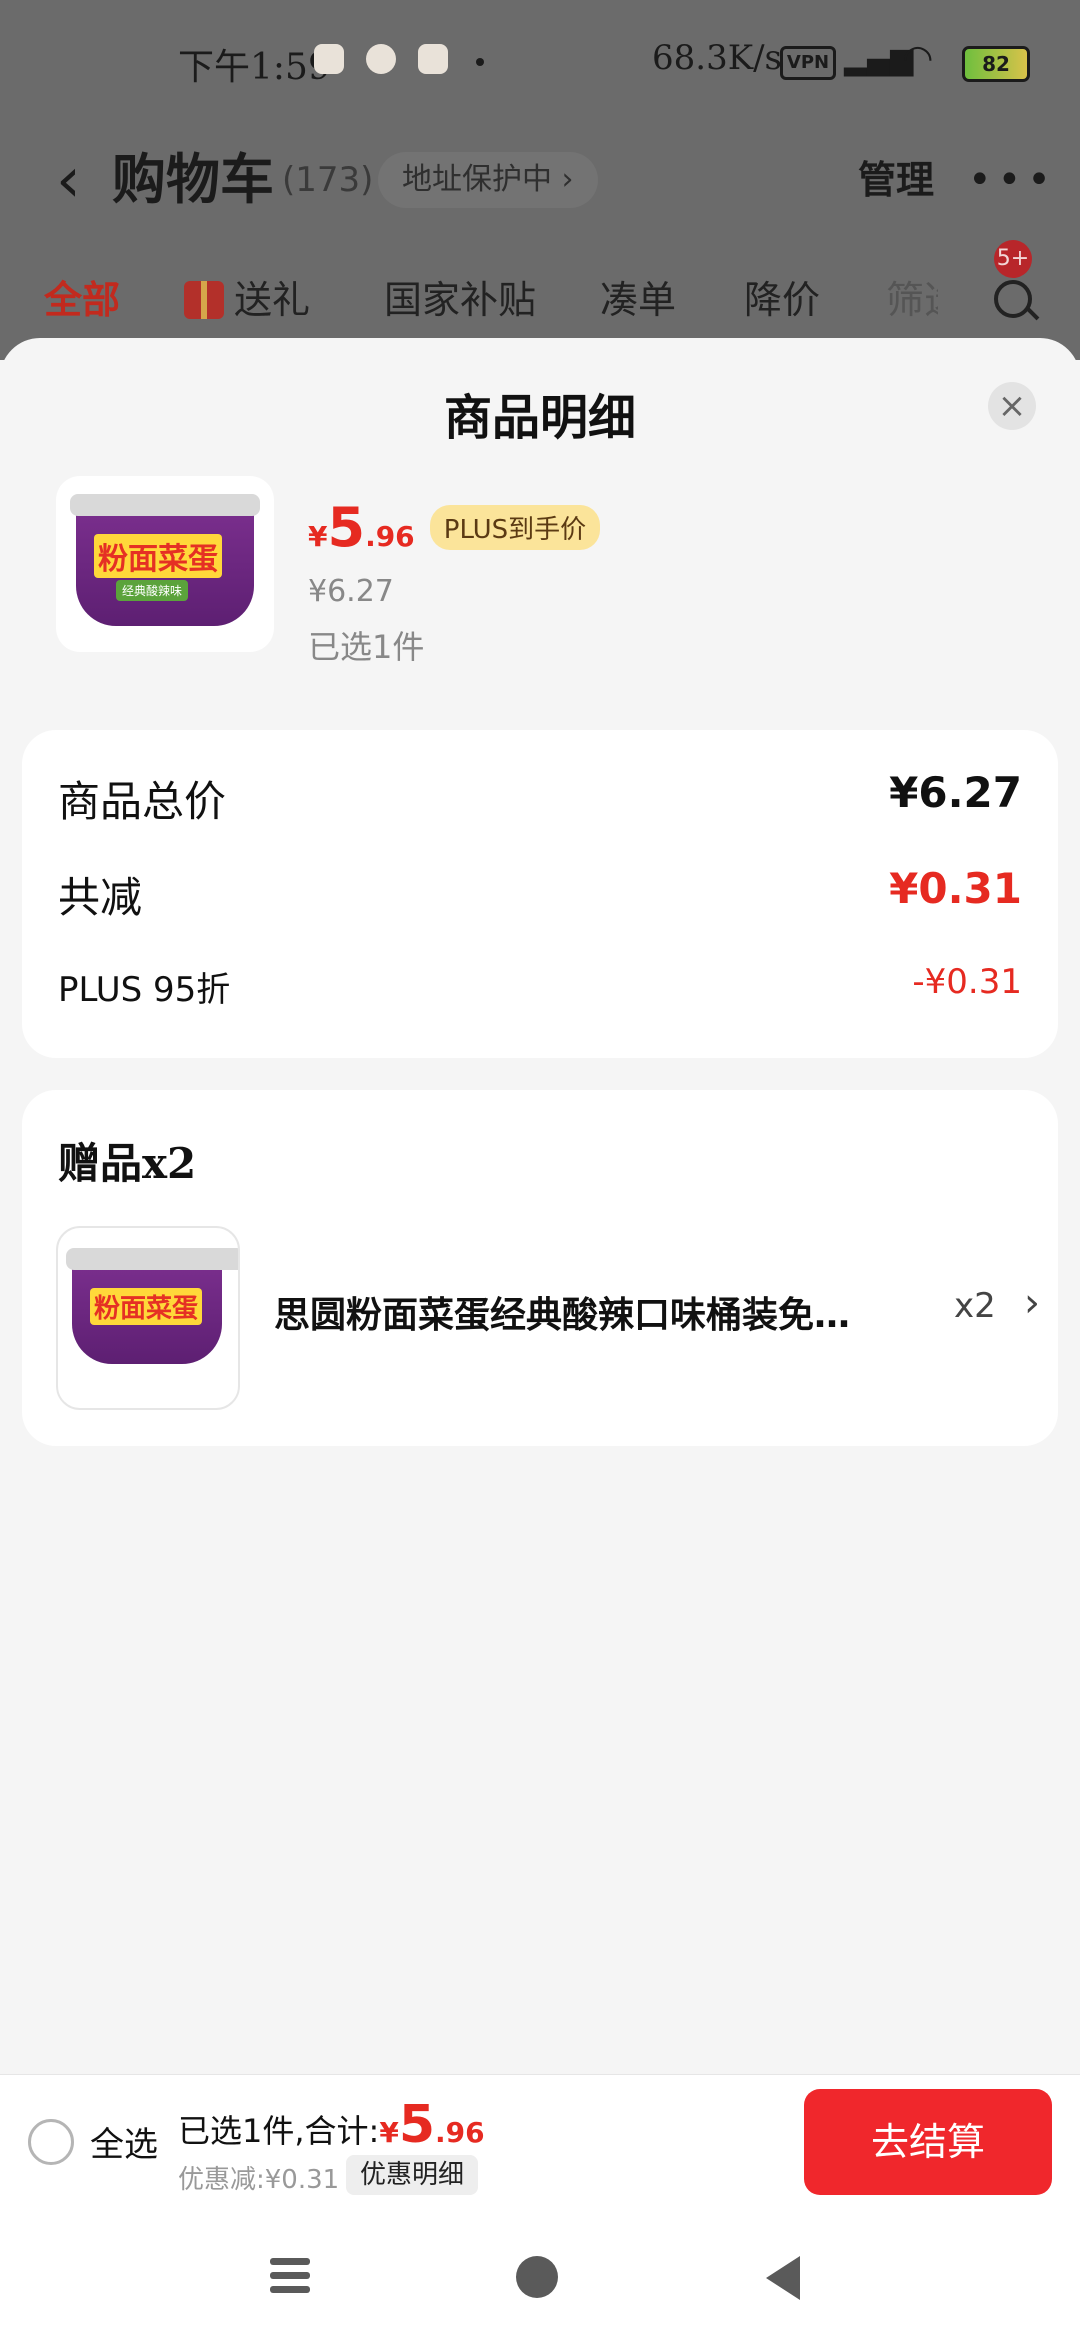 The image size is (1080, 2340). I want to click on status-bar: 下午1:59 68.3K/s VPN ▂▄▆ ◠ 82, so click(540, 60).